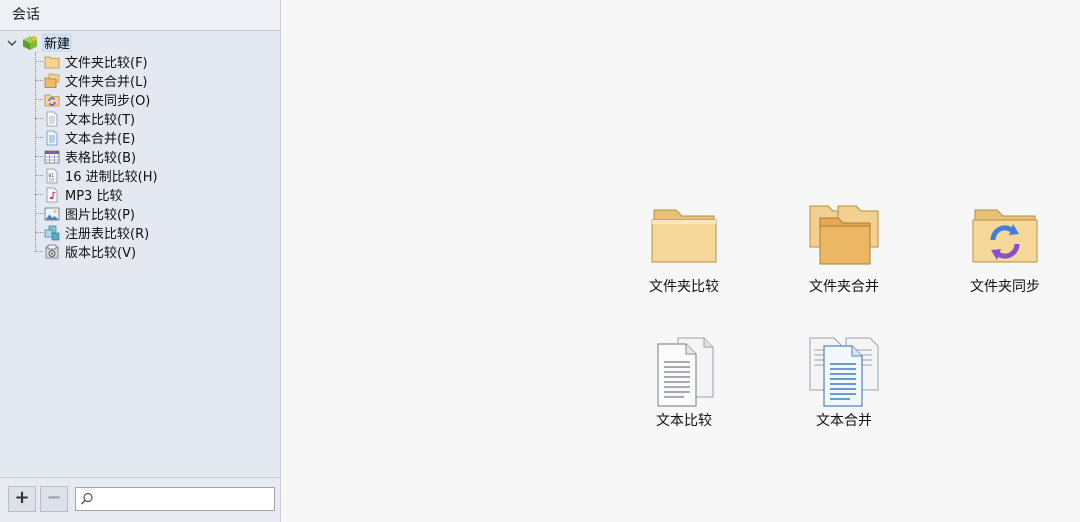  What do you see at coordinates (54, 499) in the screenshot?
I see `remove-session-button: −` at bounding box center [54, 499].